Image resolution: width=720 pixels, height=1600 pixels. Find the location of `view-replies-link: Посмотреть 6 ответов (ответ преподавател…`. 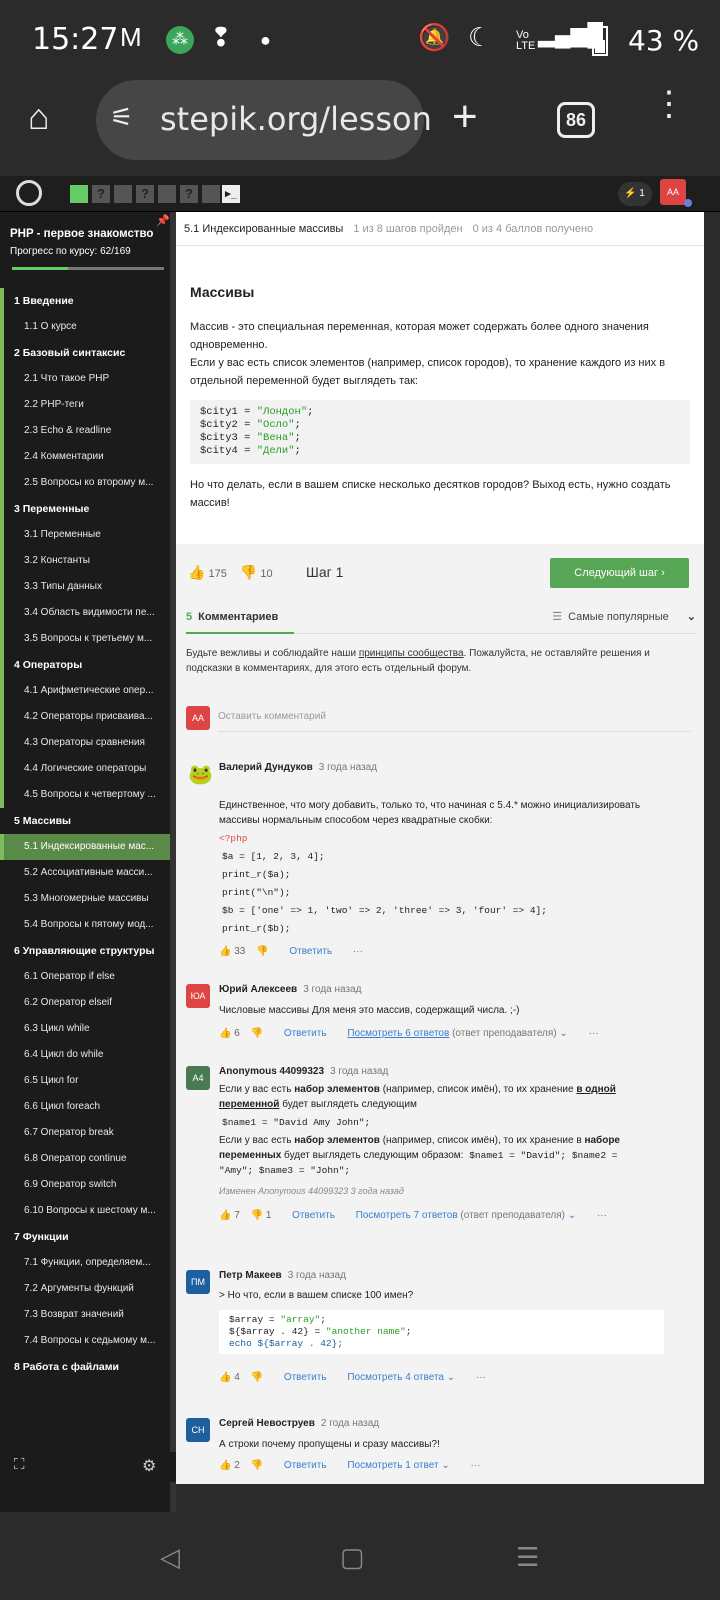

view-replies-link: Посмотреть 6 ответов (ответ преподавател… is located at coordinates (457, 1033).